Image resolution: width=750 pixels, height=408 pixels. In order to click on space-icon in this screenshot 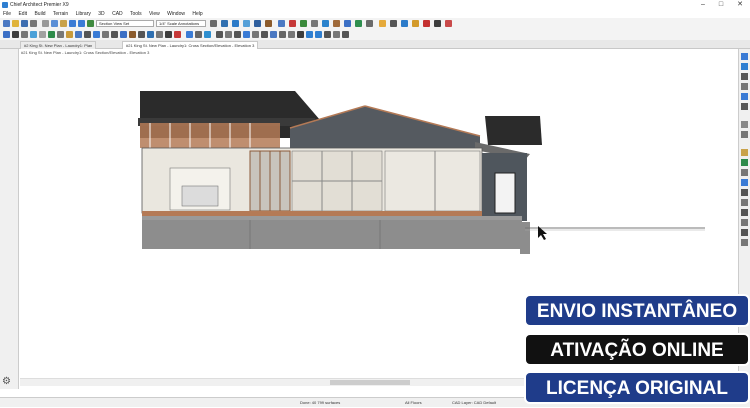, I will do `click(159, 34)`.